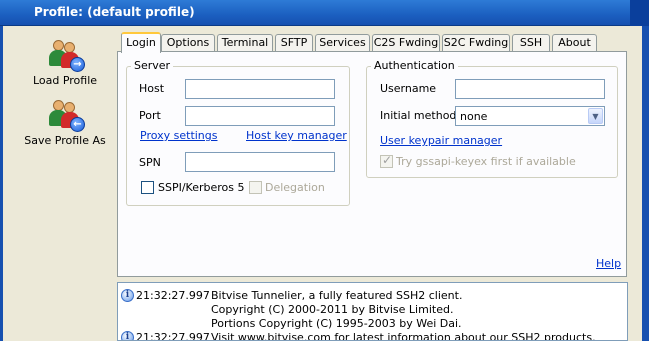 The width and height of the screenshot is (649, 341). Describe the element at coordinates (530, 89) in the screenshot. I see `username-input` at that location.